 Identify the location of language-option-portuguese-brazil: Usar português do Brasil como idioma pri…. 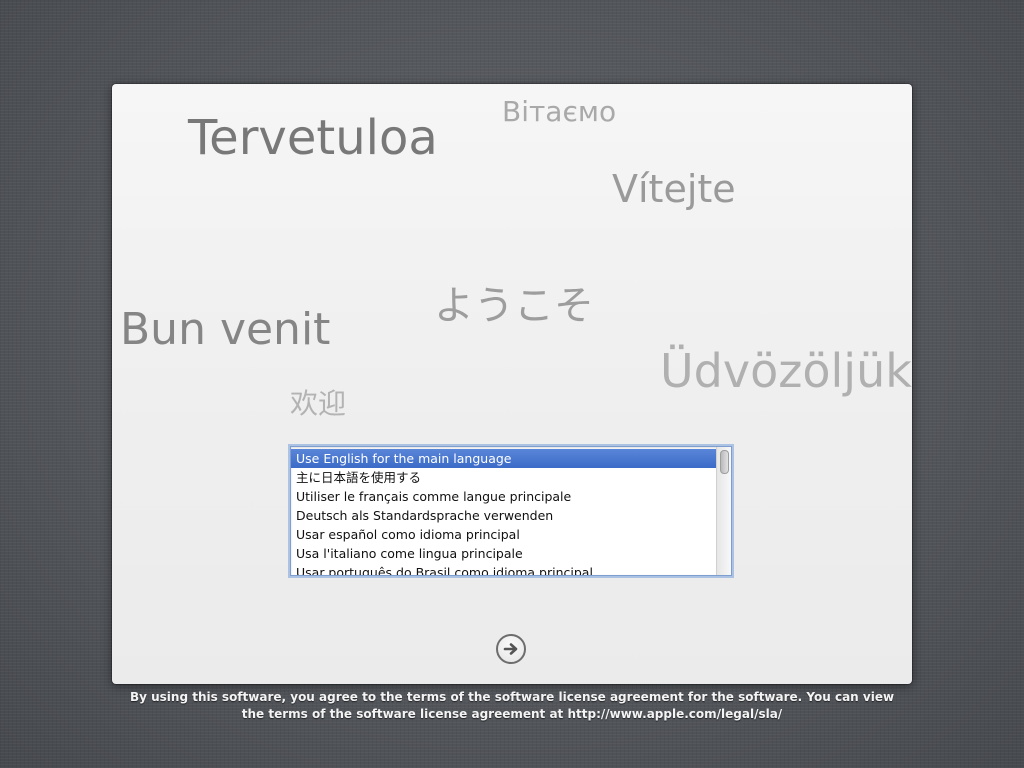
(504, 569).